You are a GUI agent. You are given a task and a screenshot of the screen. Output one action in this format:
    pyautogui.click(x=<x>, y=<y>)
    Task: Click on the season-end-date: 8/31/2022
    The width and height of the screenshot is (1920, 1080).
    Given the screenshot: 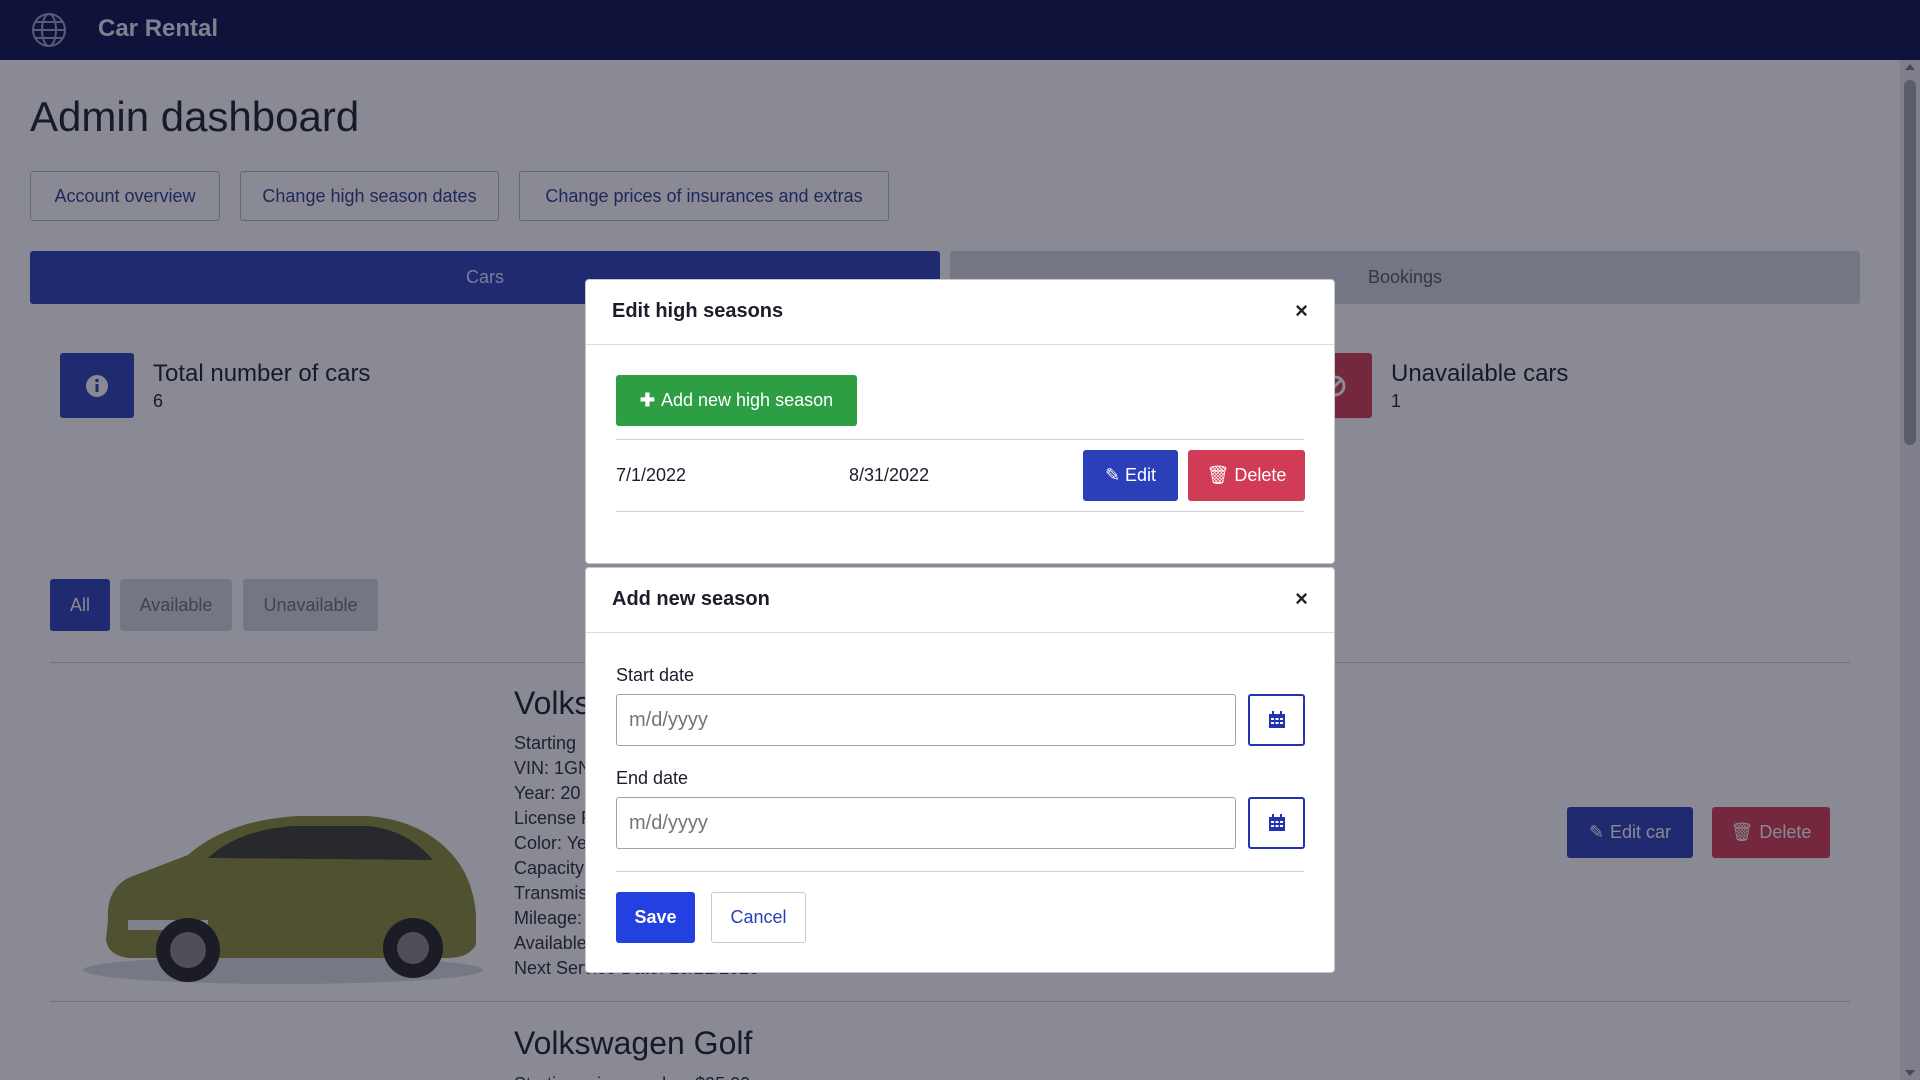 What is the action you would take?
    pyautogui.click(x=889, y=475)
    